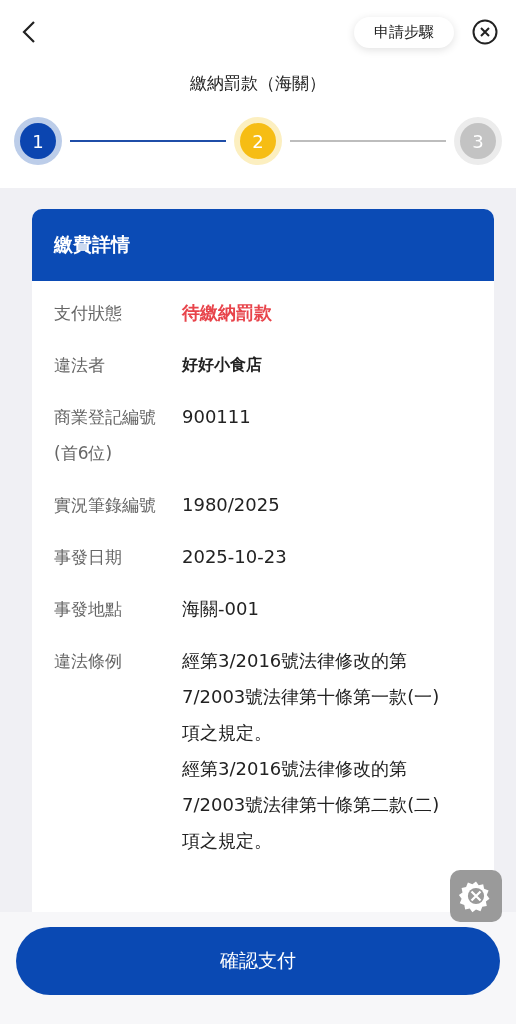  What do you see at coordinates (105, 435) in the screenshot?
I see `field-label: 商業登記編號(首6位)` at bounding box center [105, 435].